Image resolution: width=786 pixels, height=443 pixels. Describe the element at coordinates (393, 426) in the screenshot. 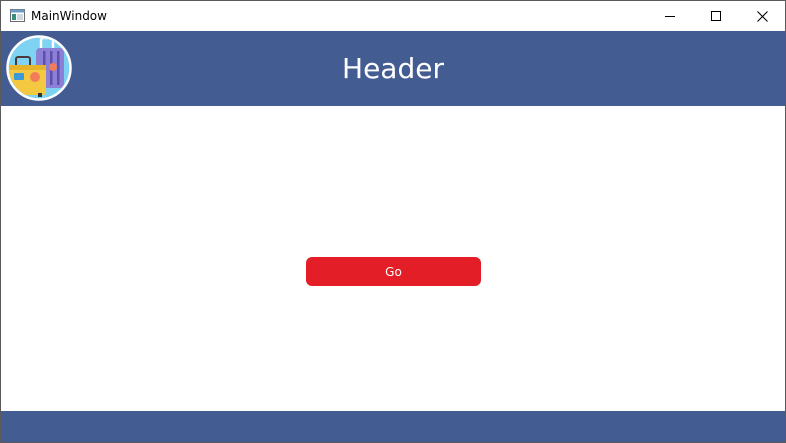

I see `footer-bar` at that location.